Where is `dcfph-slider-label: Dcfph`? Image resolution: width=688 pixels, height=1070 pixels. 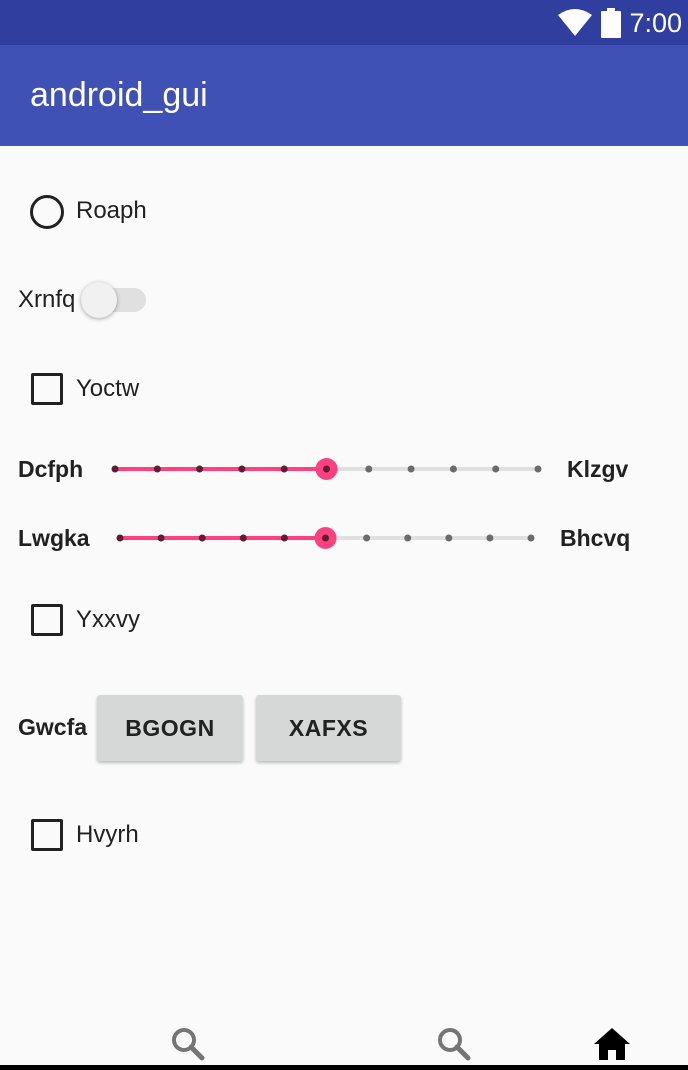 dcfph-slider-label: Dcfph is located at coordinates (51, 469).